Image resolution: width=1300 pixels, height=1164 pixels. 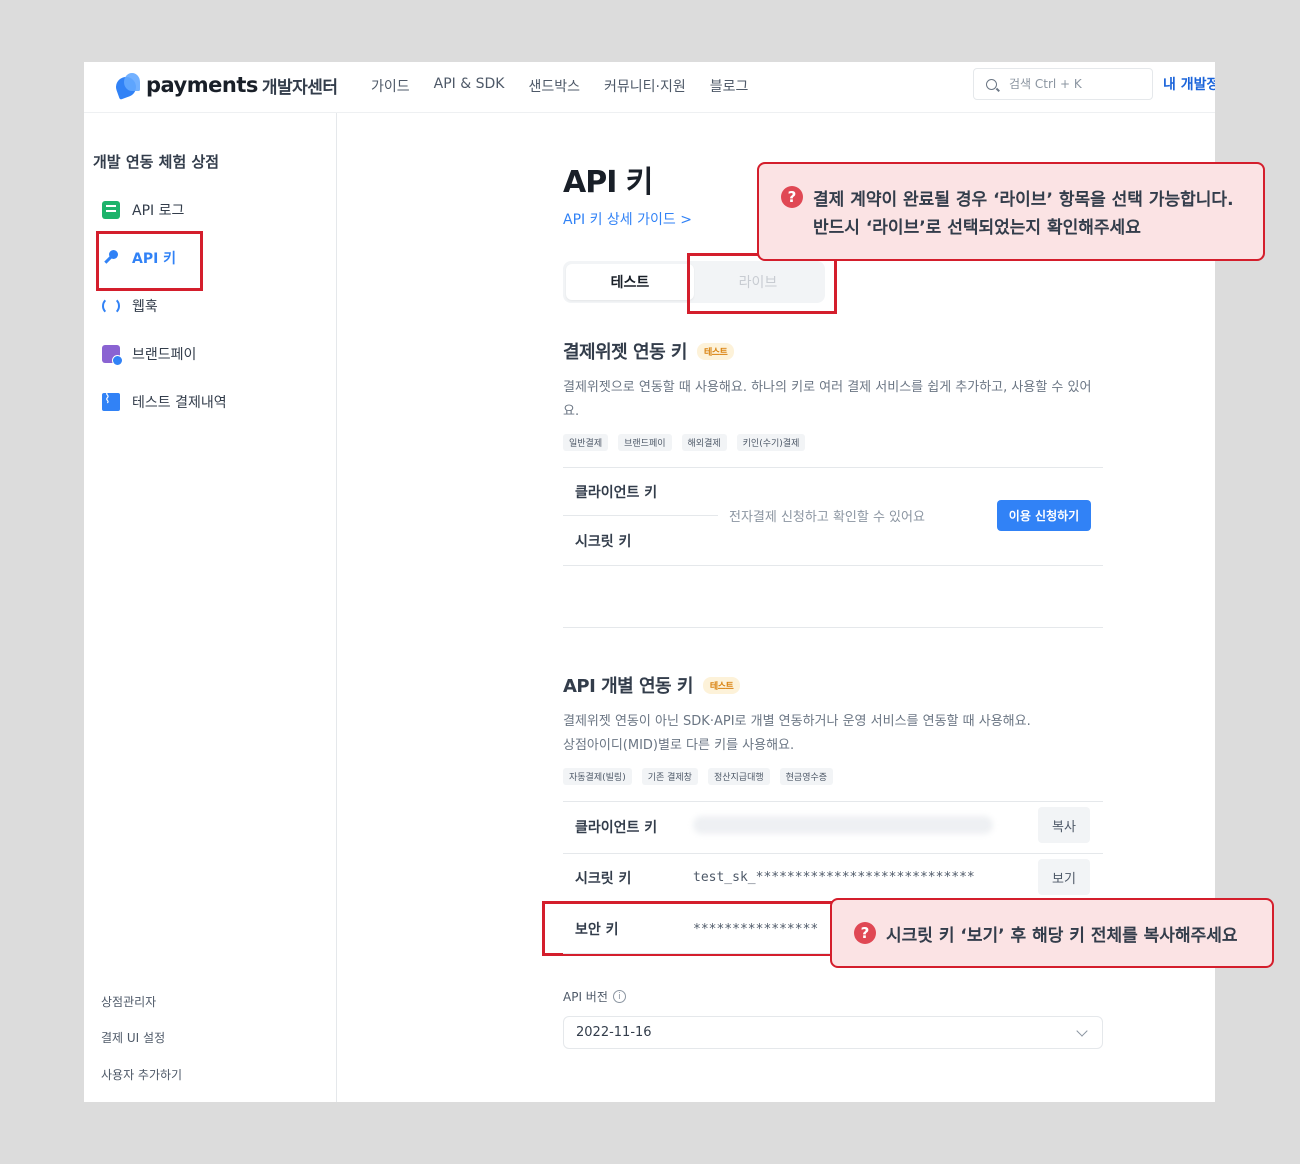 I want to click on individual-keys-title: API 개별 연동 키 테스트, so click(x=652, y=685).